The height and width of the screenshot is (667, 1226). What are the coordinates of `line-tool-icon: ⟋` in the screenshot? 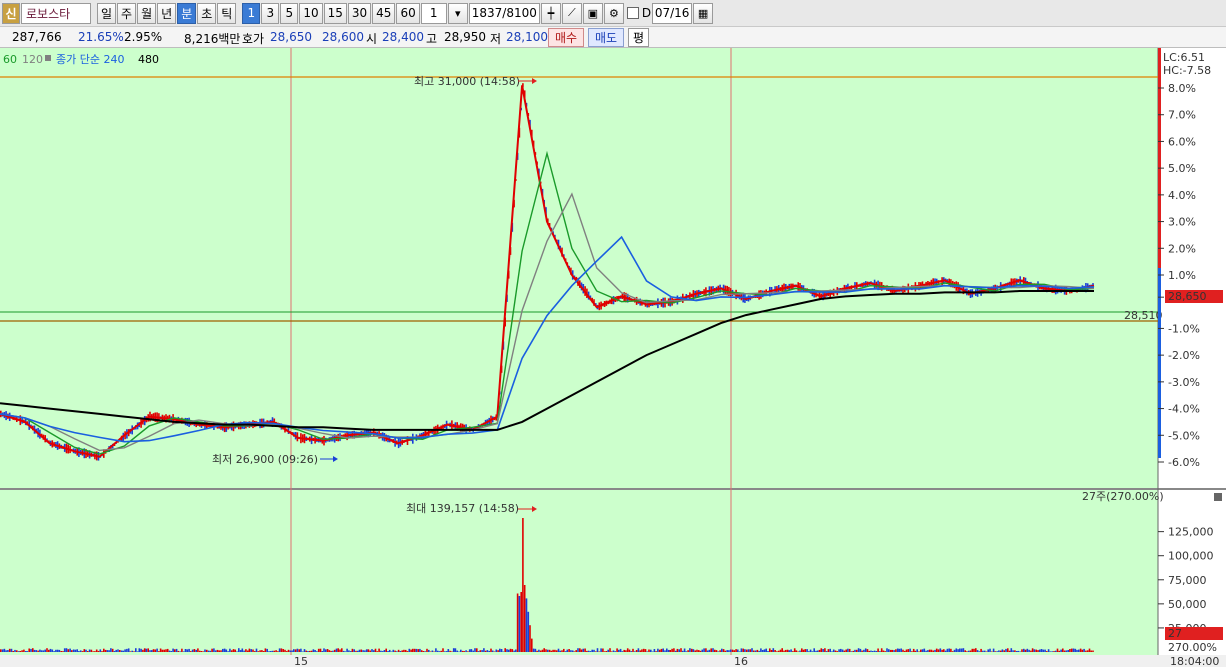 It's located at (571, 13).